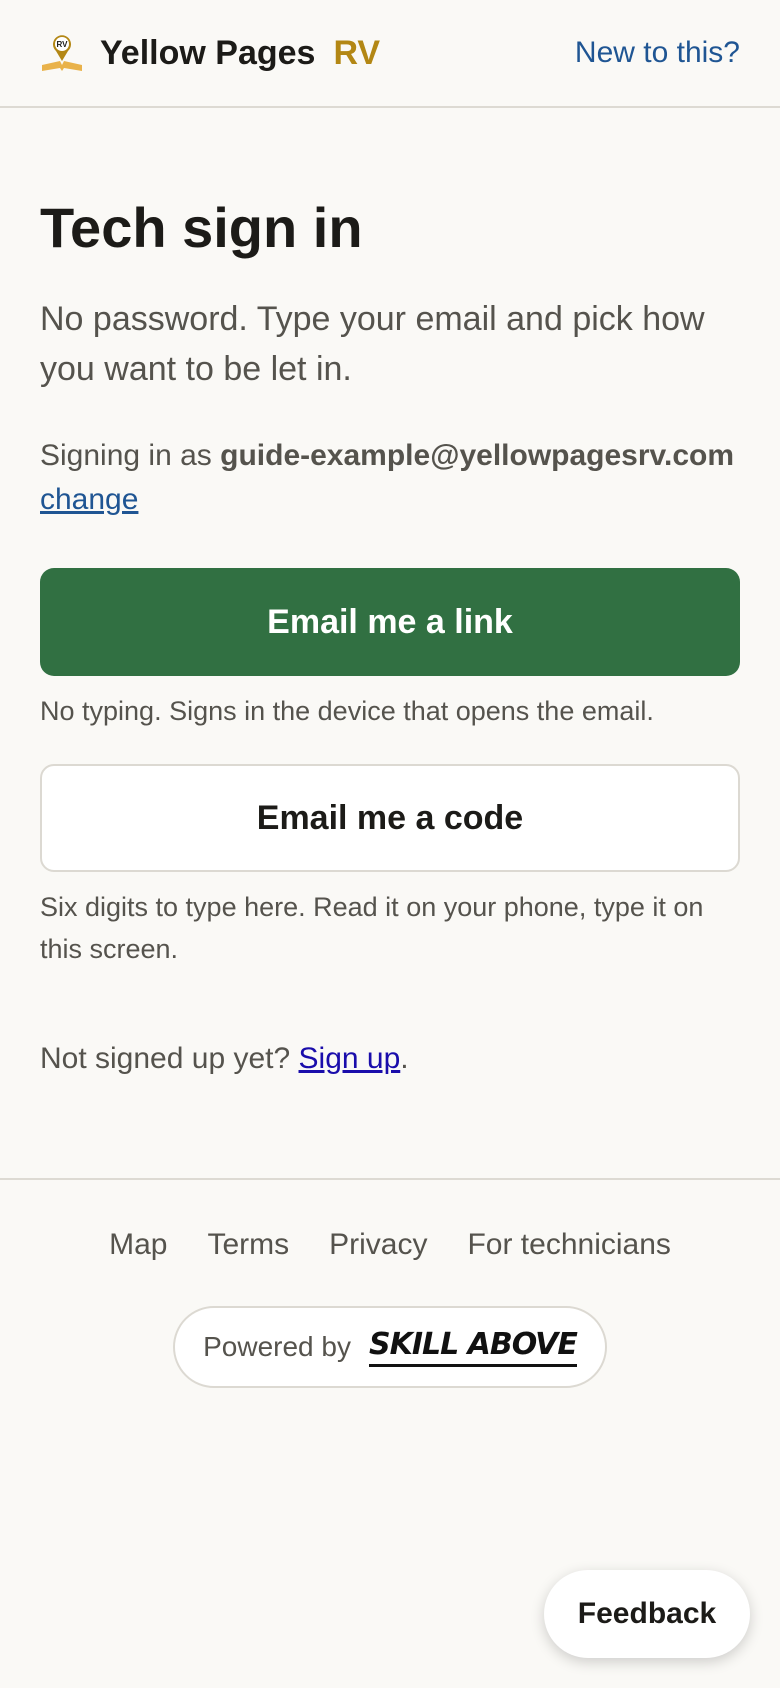  What do you see at coordinates (378, 1245) in the screenshot?
I see `footer-link-privacy: Privacy` at bounding box center [378, 1245].